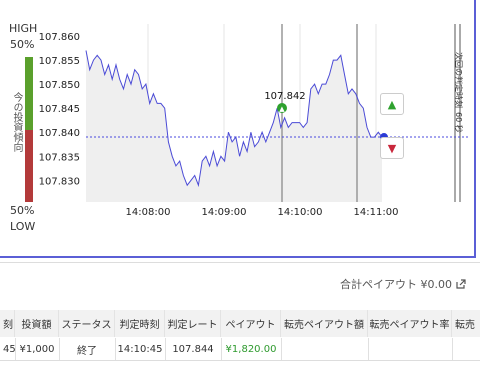  Describe the element at coordinates (240, 360) in the screenshot. I see `row-bottom-border` at that location.